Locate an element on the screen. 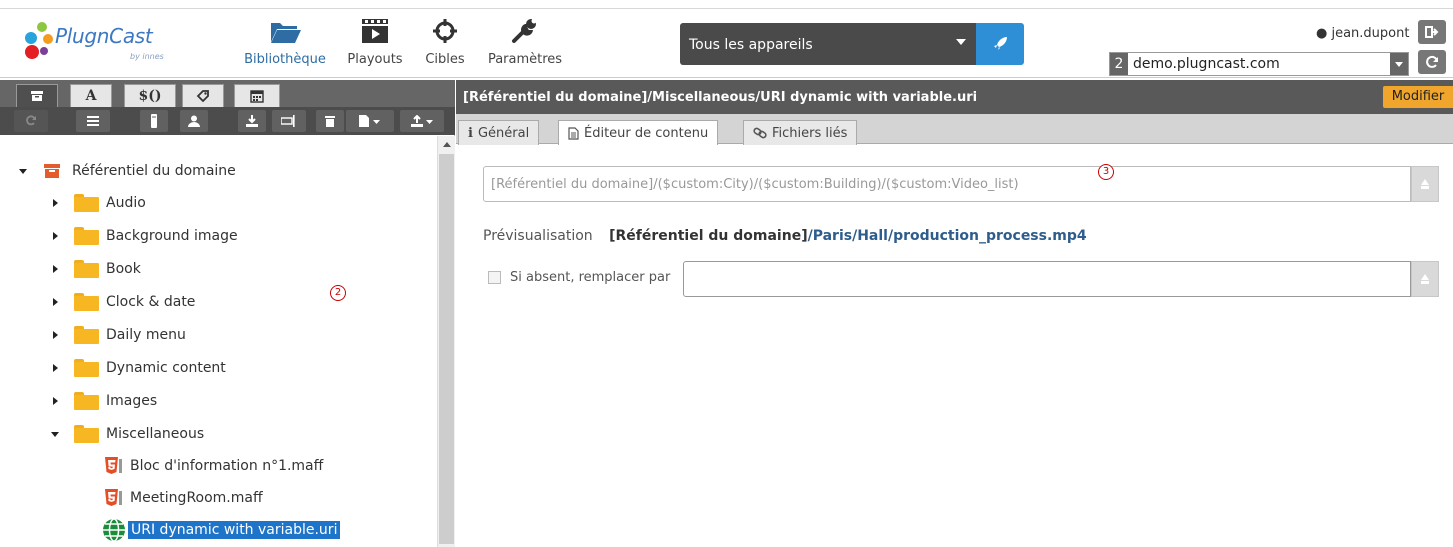 This screenshot has width=1453, height=547. tab-archive is located at coordinates (37, 95).